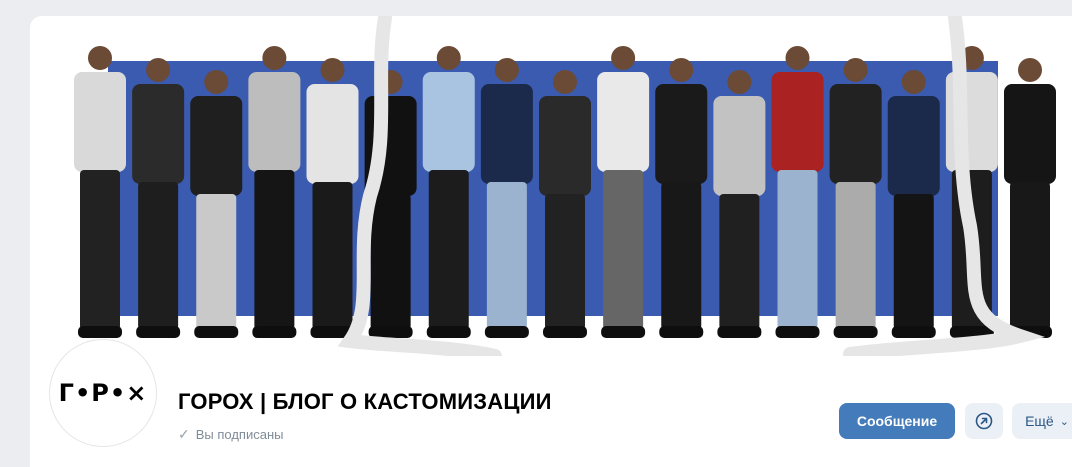 This screenshot has height=467, width=1072. I want to click on subscription-status: ✓ Вы подписаны, so click(230, 434).